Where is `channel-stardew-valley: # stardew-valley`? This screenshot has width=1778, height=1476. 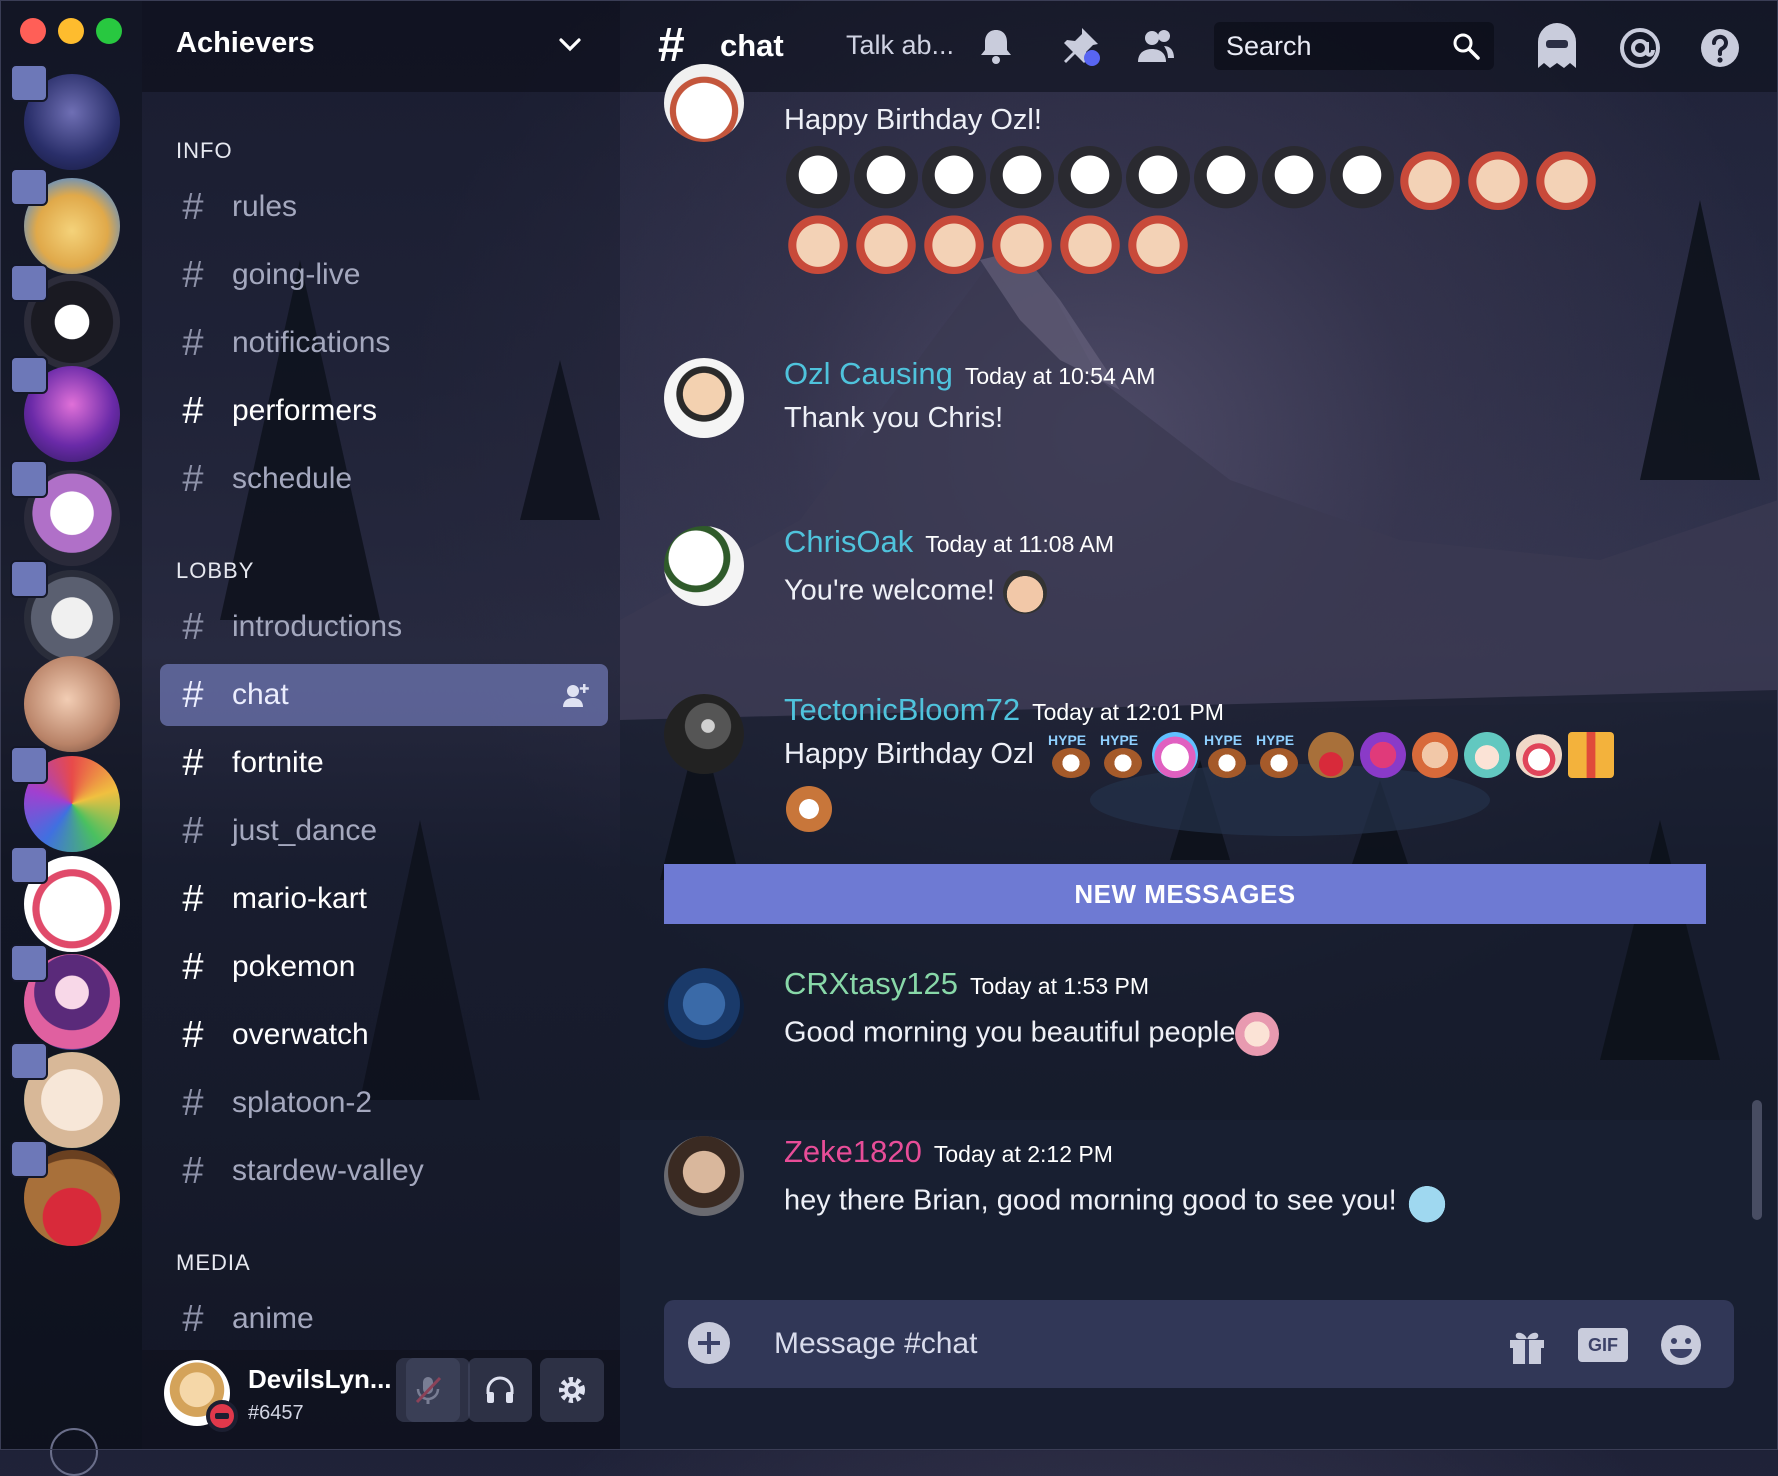
channel-stardew-valley: # stardew-valley is located at coordinates (384, 1171).